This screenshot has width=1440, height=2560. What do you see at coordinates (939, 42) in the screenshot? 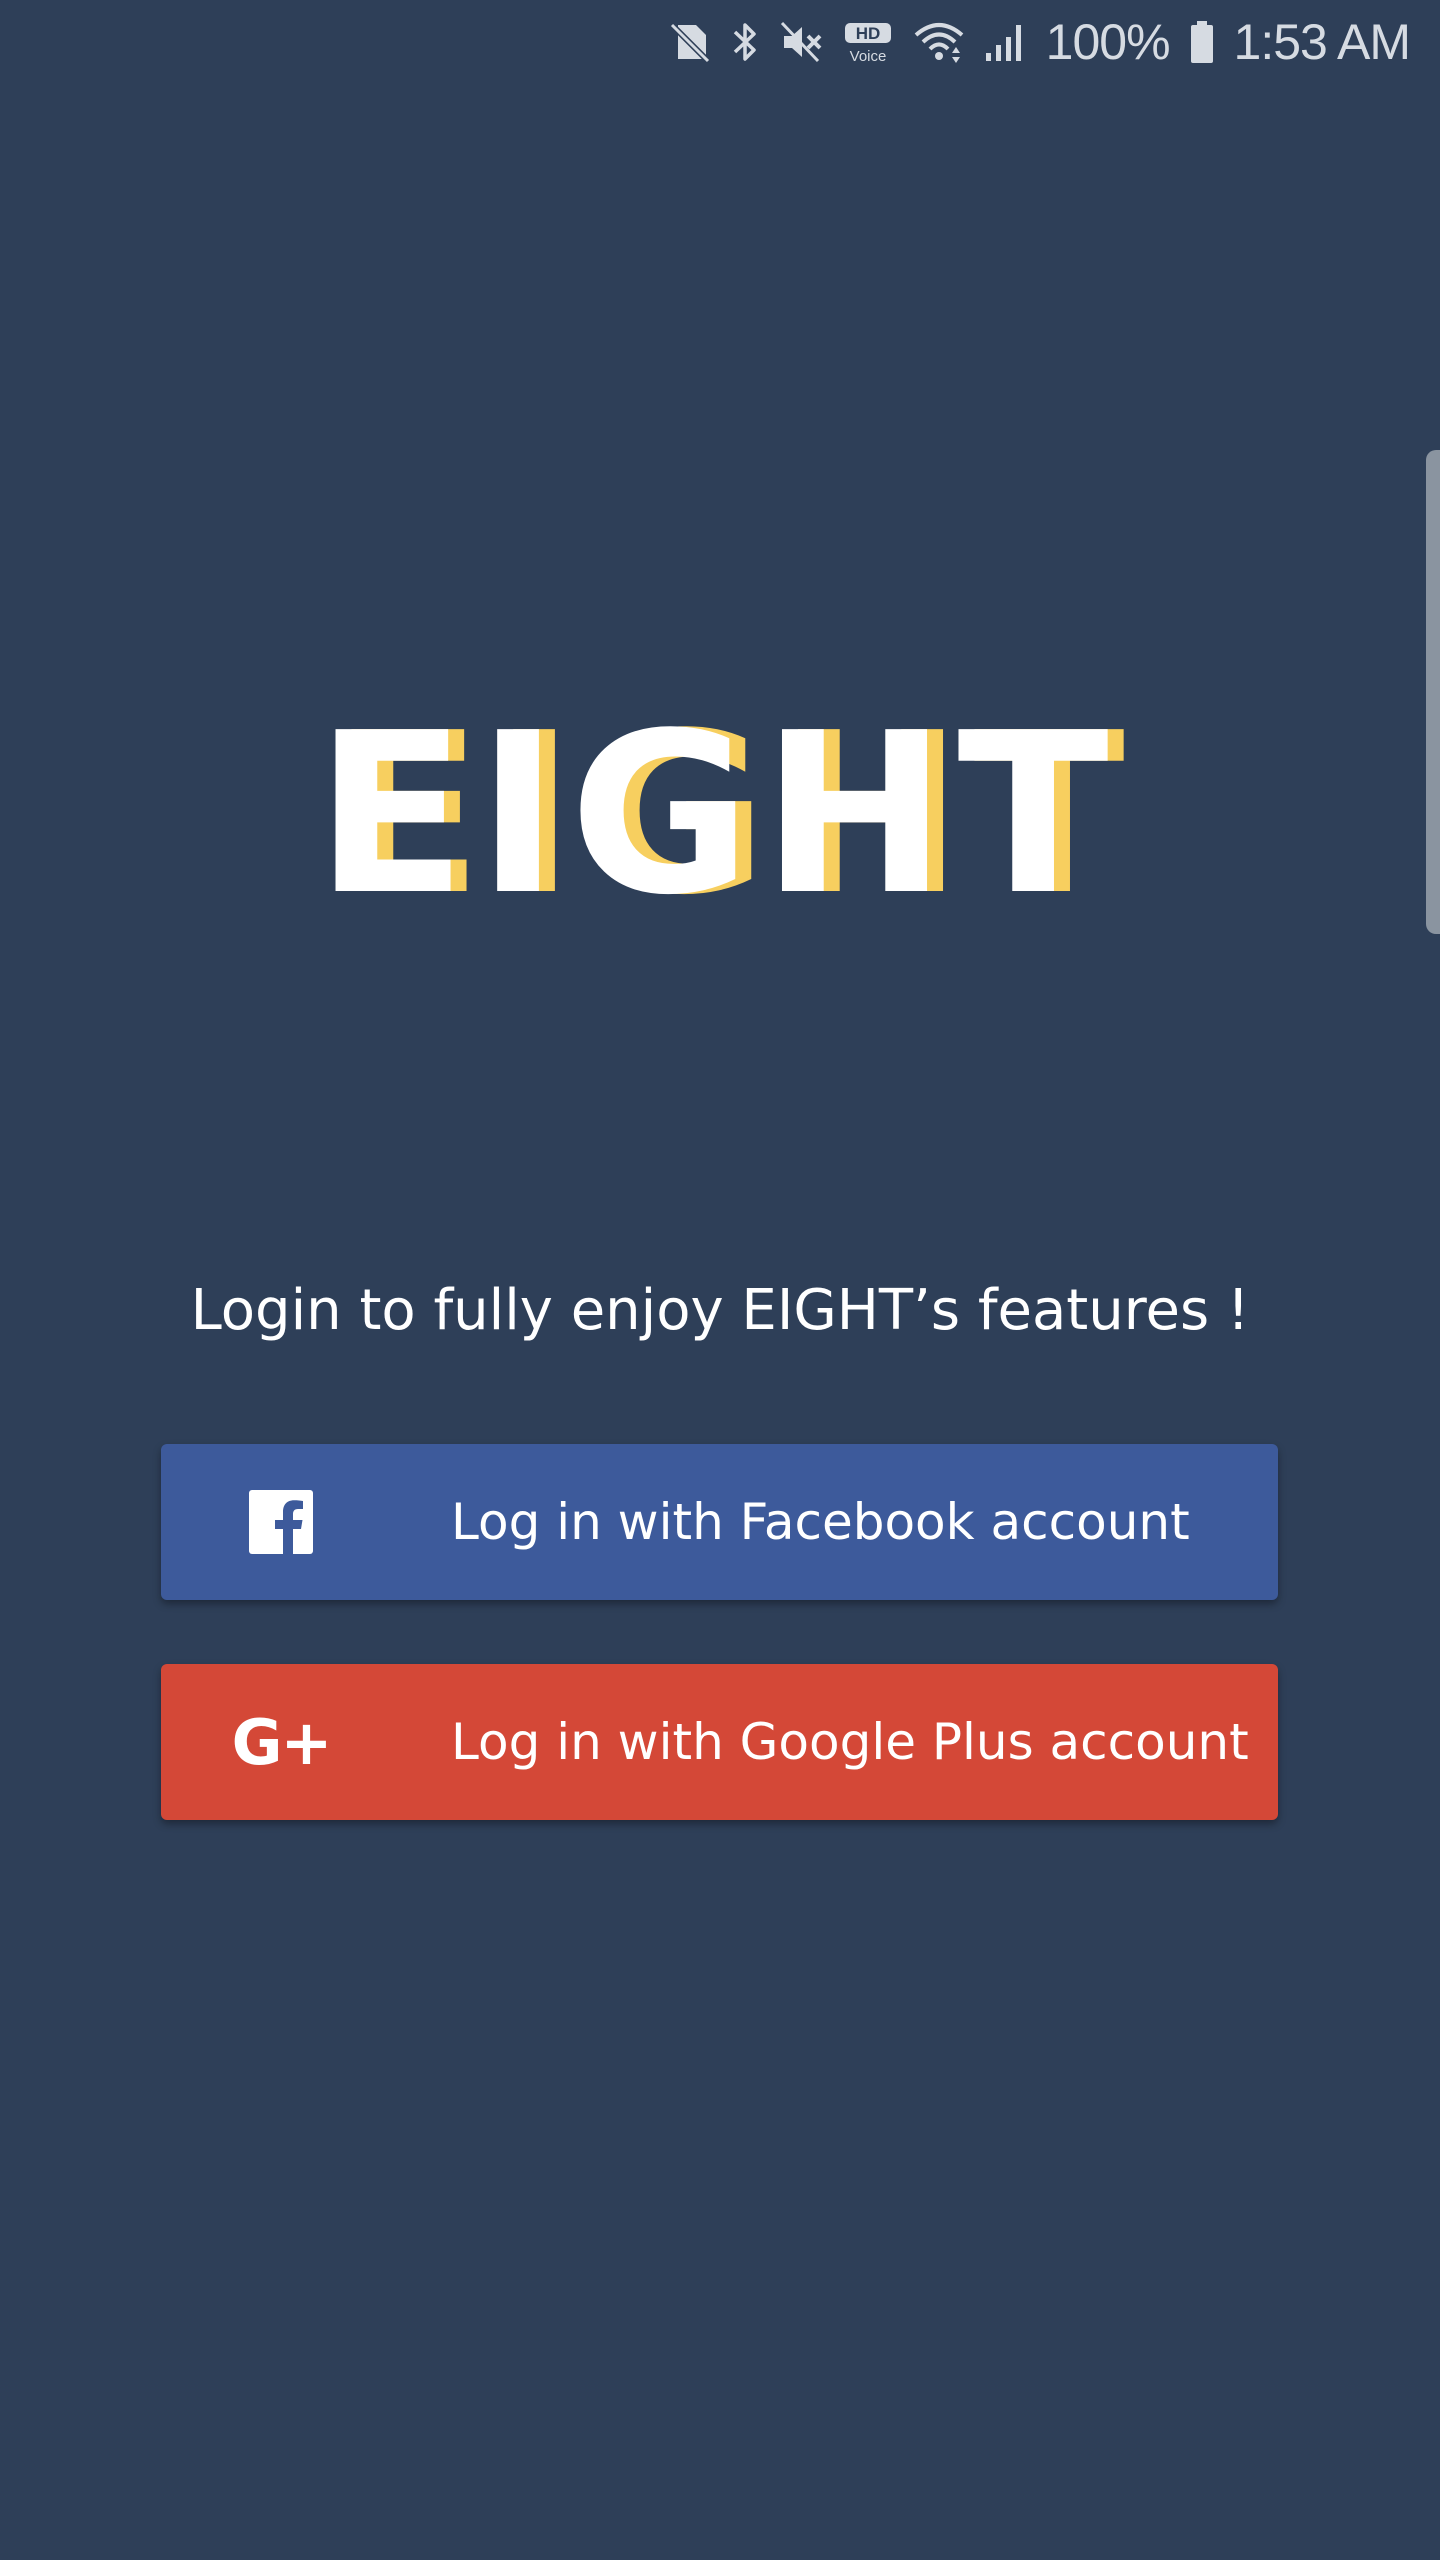
I see `wifi-icon` at bounding box center [939, 42].